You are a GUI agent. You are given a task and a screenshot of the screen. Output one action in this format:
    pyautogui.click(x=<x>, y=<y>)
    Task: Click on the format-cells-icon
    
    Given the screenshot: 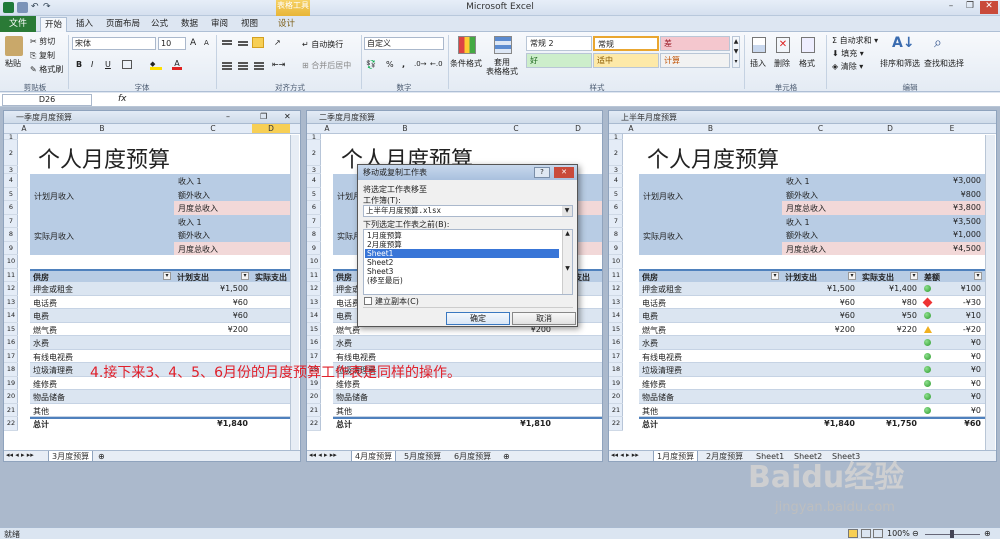 What is the action you would take?
    pyautogui.click(x=808, y=45)
    